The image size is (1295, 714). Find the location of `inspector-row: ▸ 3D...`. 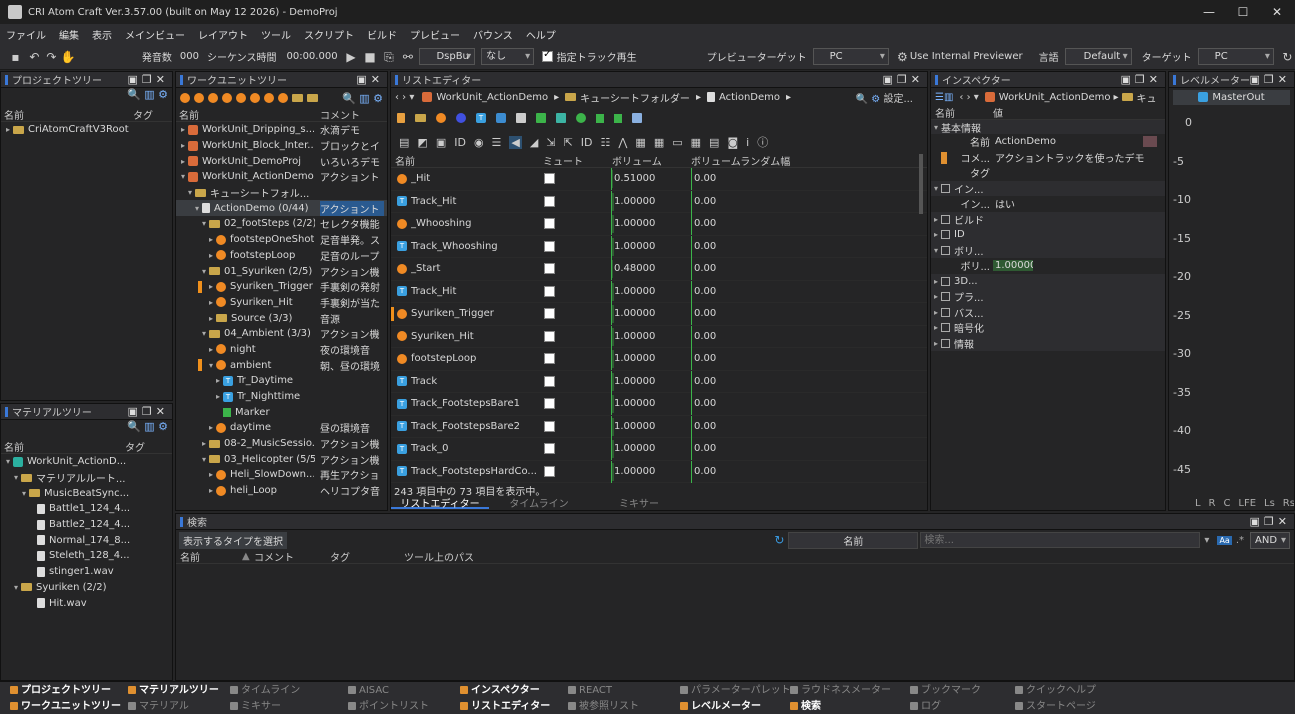

inspector-row: ▸ 3D... is located at coordinates (1048, 281).